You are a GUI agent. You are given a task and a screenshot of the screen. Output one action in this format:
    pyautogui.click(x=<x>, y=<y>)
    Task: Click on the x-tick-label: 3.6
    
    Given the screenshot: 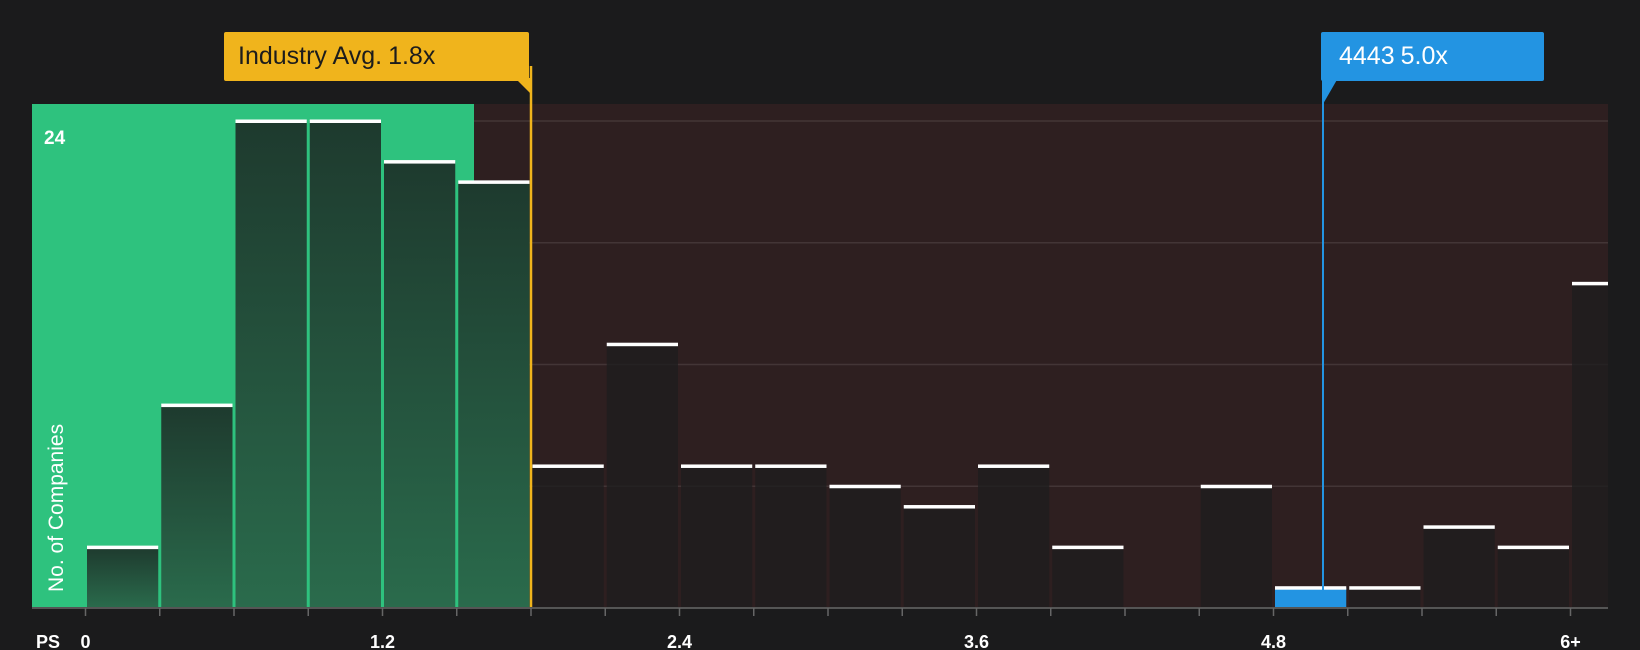 What is the action you would take?
    pyautogui.click(x=976, y=641)
    